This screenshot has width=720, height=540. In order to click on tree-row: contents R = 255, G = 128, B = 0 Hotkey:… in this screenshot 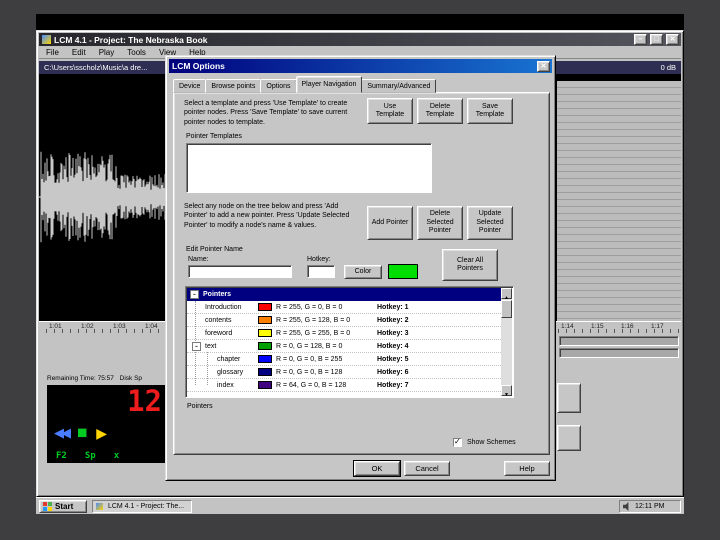, I will do `click(344, 320)`.